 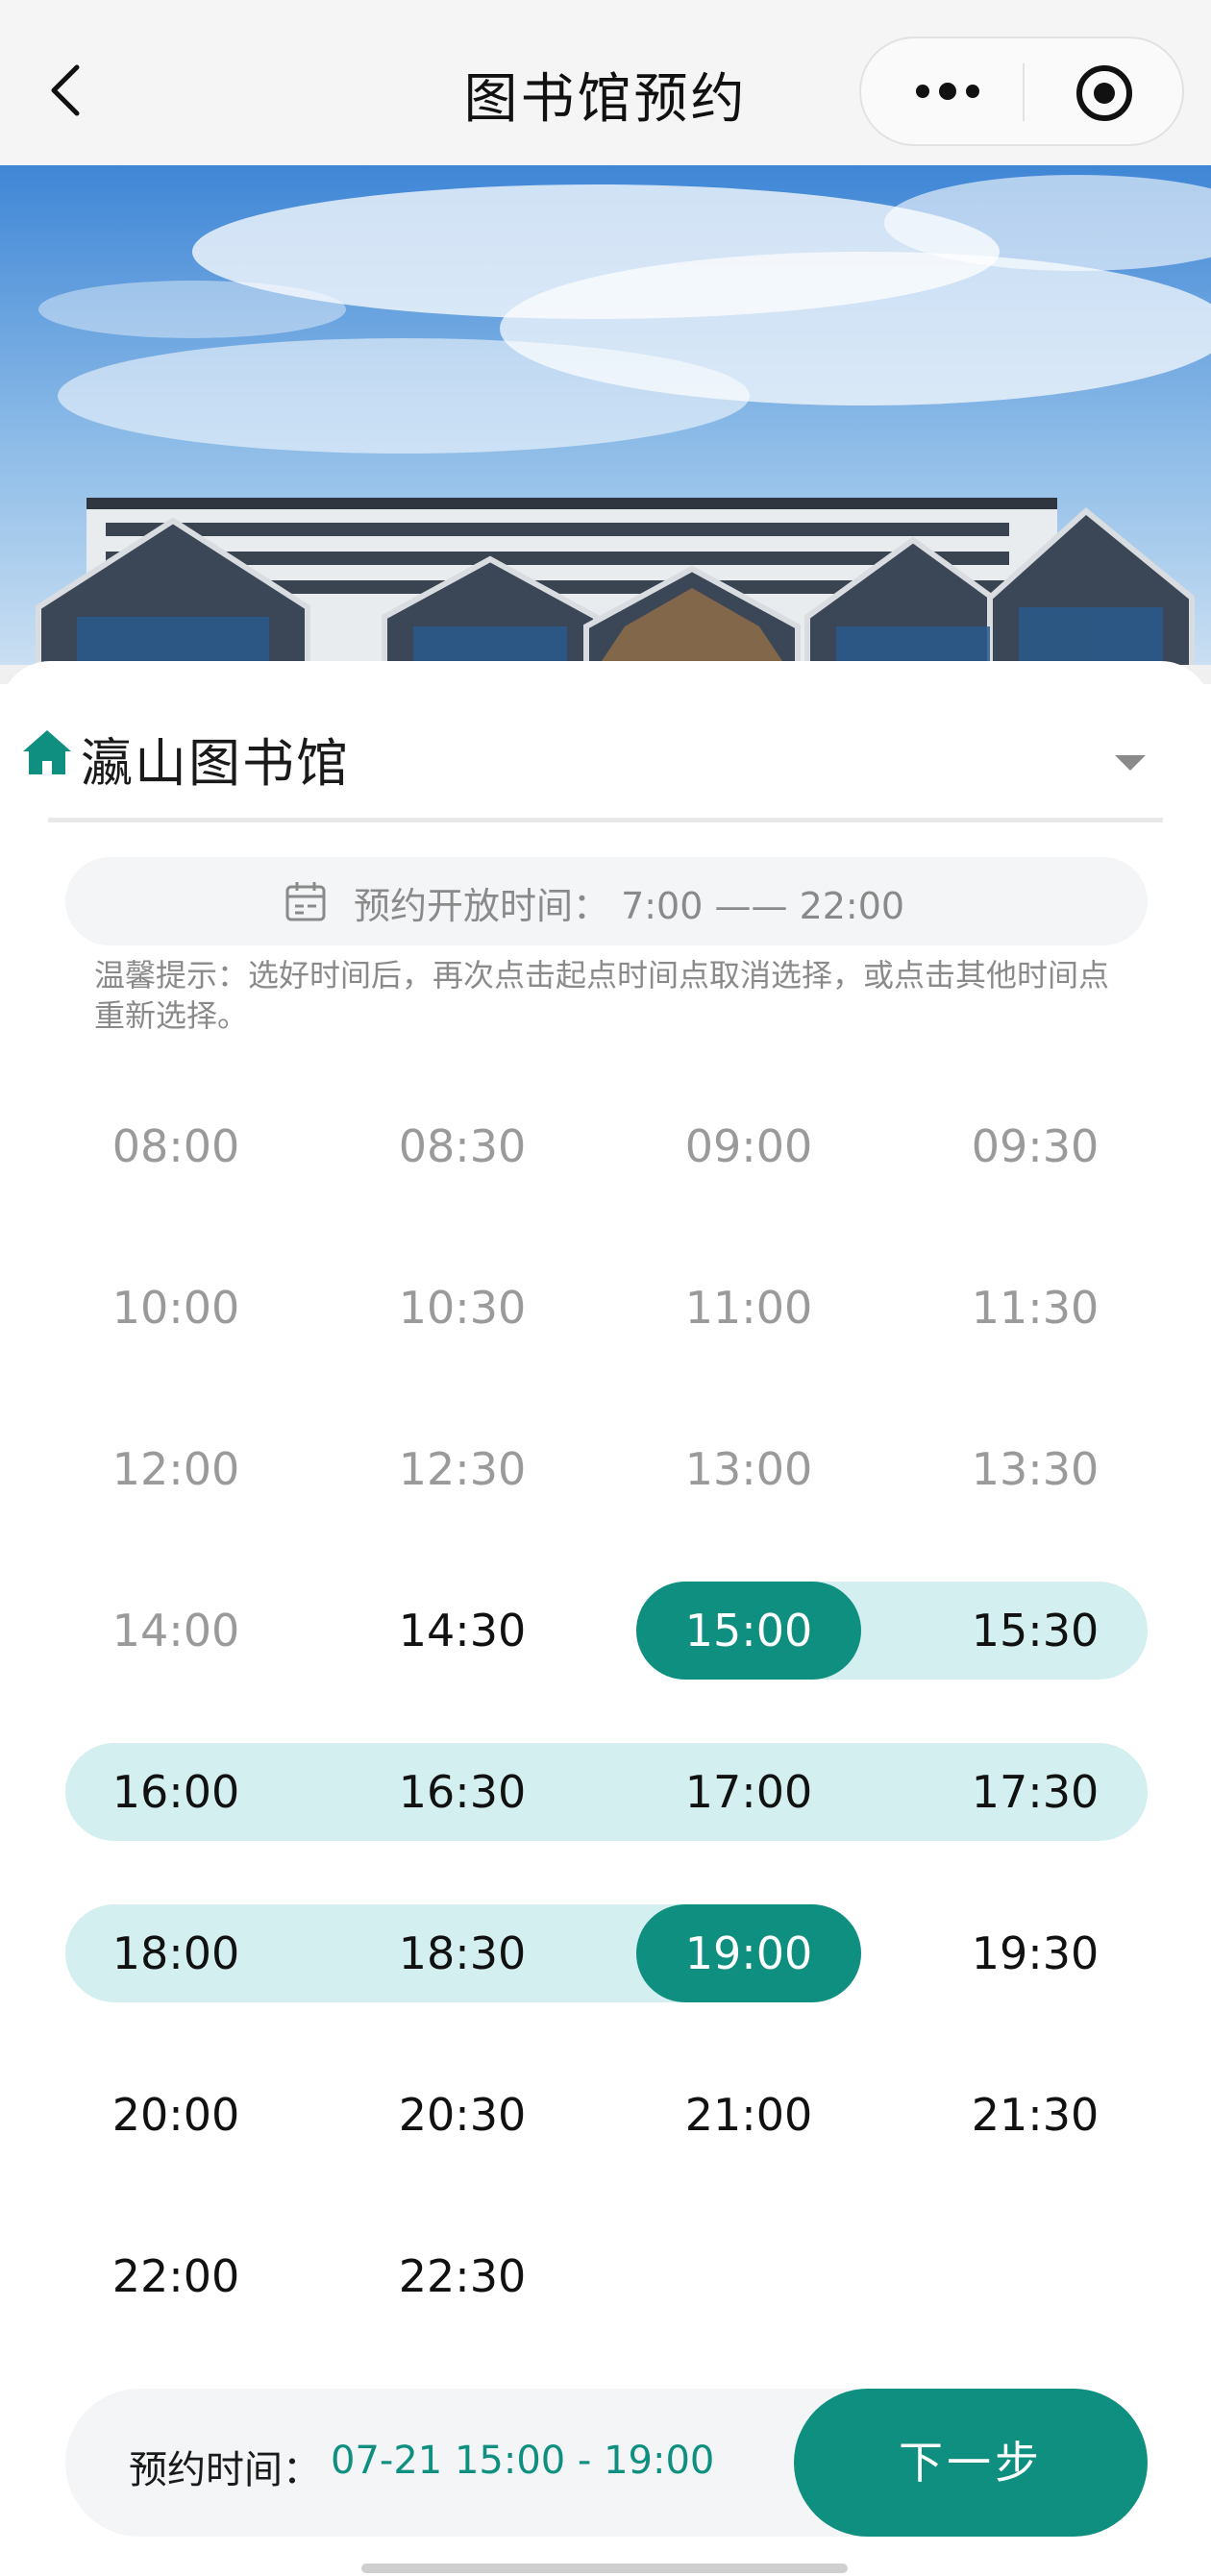 I want to click on time-slot: 12:00, so click(x=175, y=1469).